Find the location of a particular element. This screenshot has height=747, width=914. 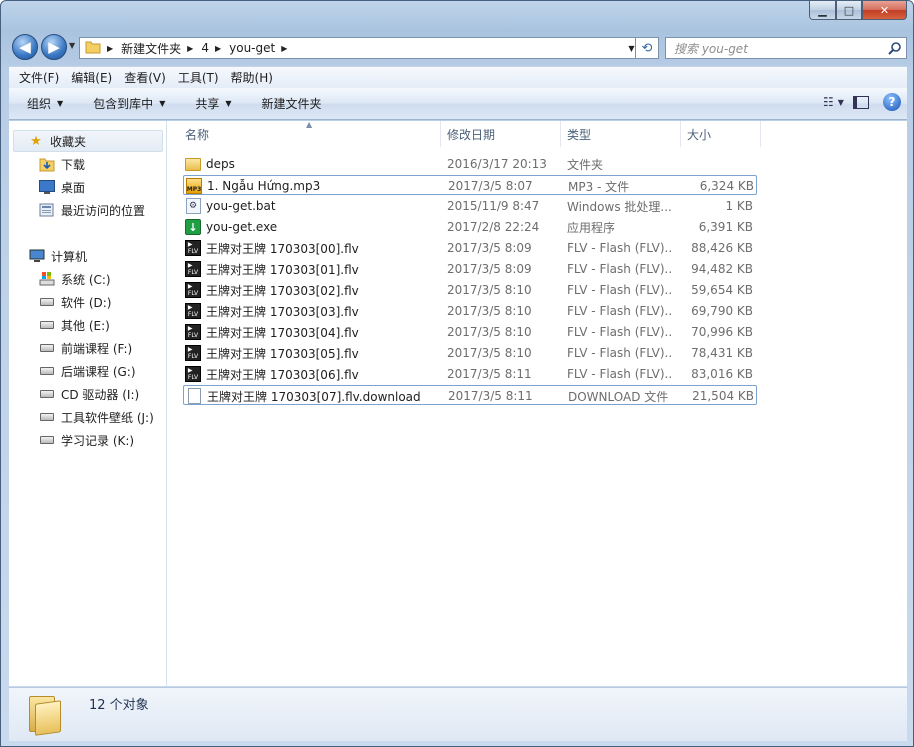

sidebar-item-label: 前端课程 (F:) is located at coordinates (97, 348).